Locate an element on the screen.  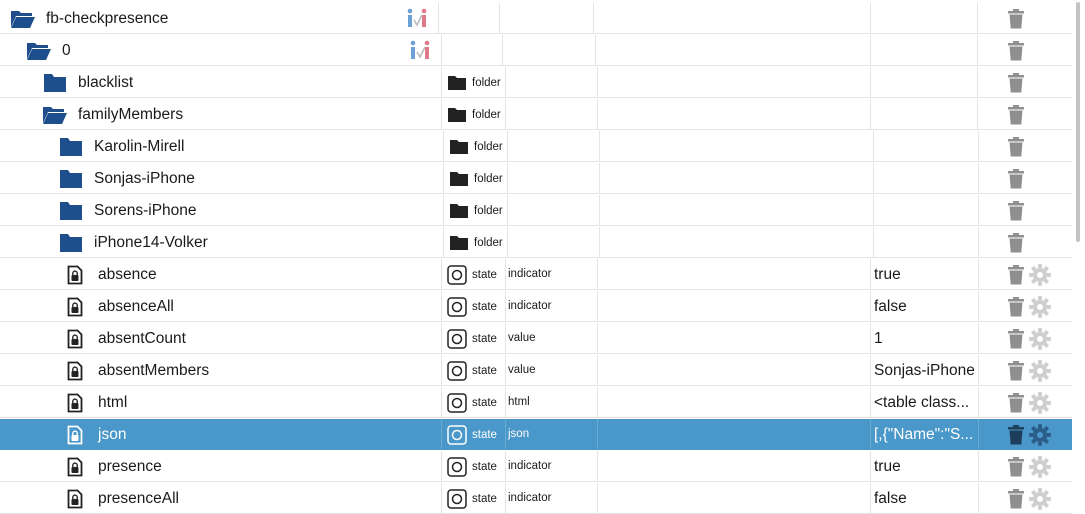
tree-row: blacklist folder is located at coordinates (536, 82).